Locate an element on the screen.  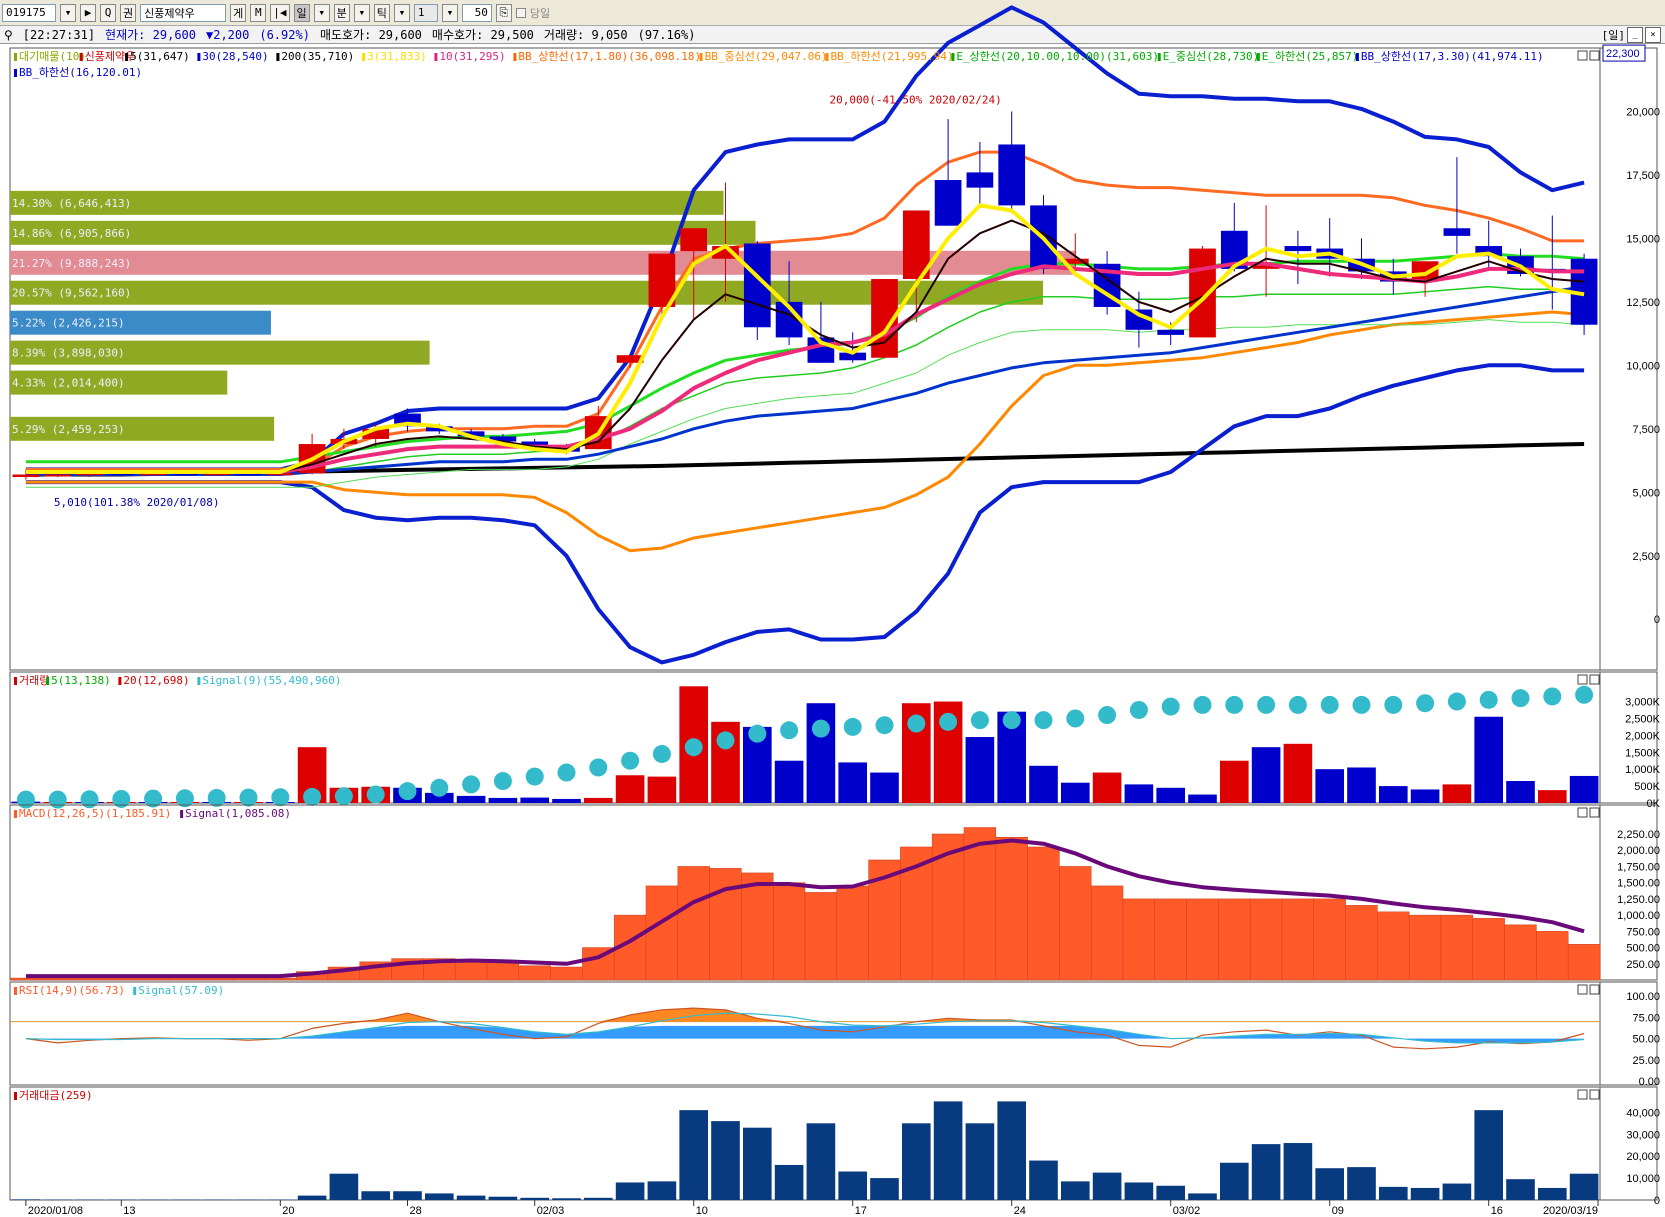
amount-tick-label: 30,000 is located at coordinates (1643, 1135).